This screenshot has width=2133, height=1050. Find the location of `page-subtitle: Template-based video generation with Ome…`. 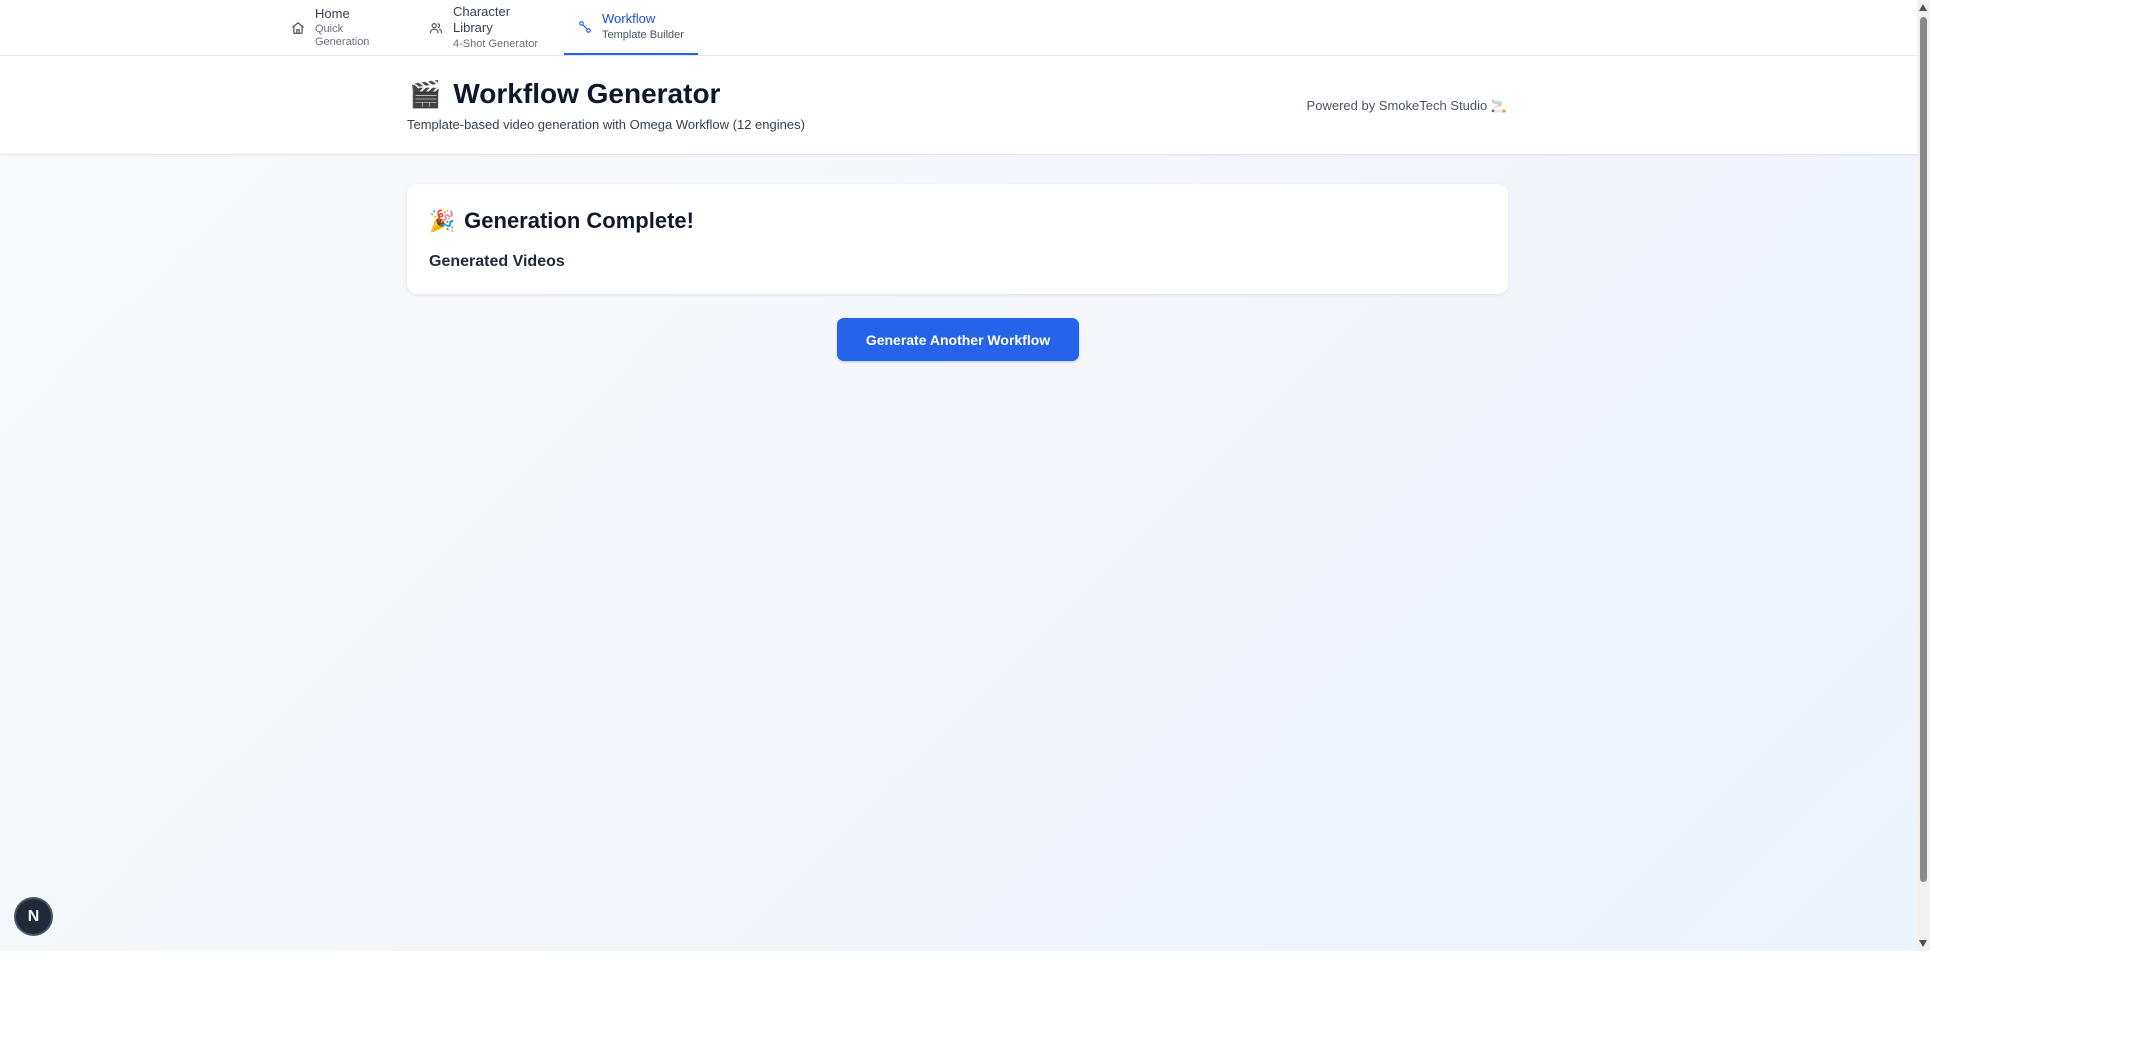

page-subtitle: Template-based video generation with Ome… is located at coordinates (606, 124).